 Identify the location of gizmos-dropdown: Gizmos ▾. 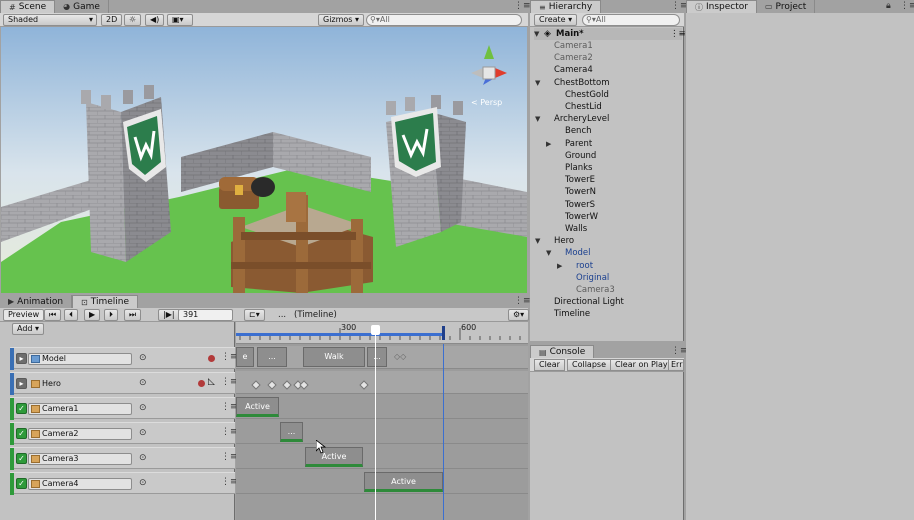
(341, 20).